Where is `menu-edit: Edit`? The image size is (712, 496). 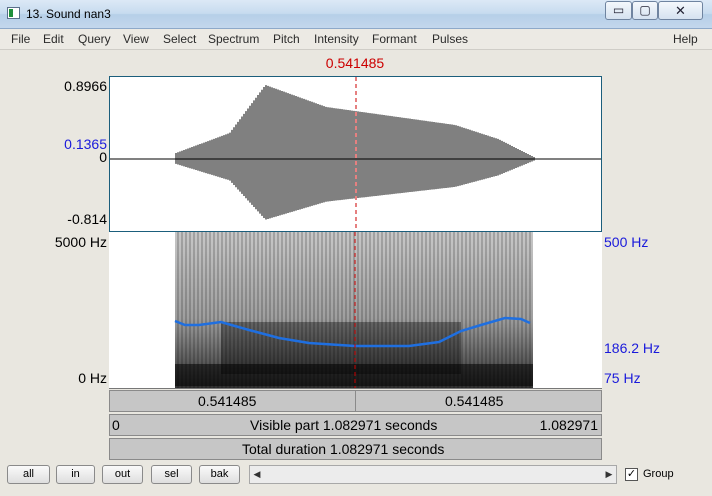
menu-edit: Edit is located at coordinates (53, 39).